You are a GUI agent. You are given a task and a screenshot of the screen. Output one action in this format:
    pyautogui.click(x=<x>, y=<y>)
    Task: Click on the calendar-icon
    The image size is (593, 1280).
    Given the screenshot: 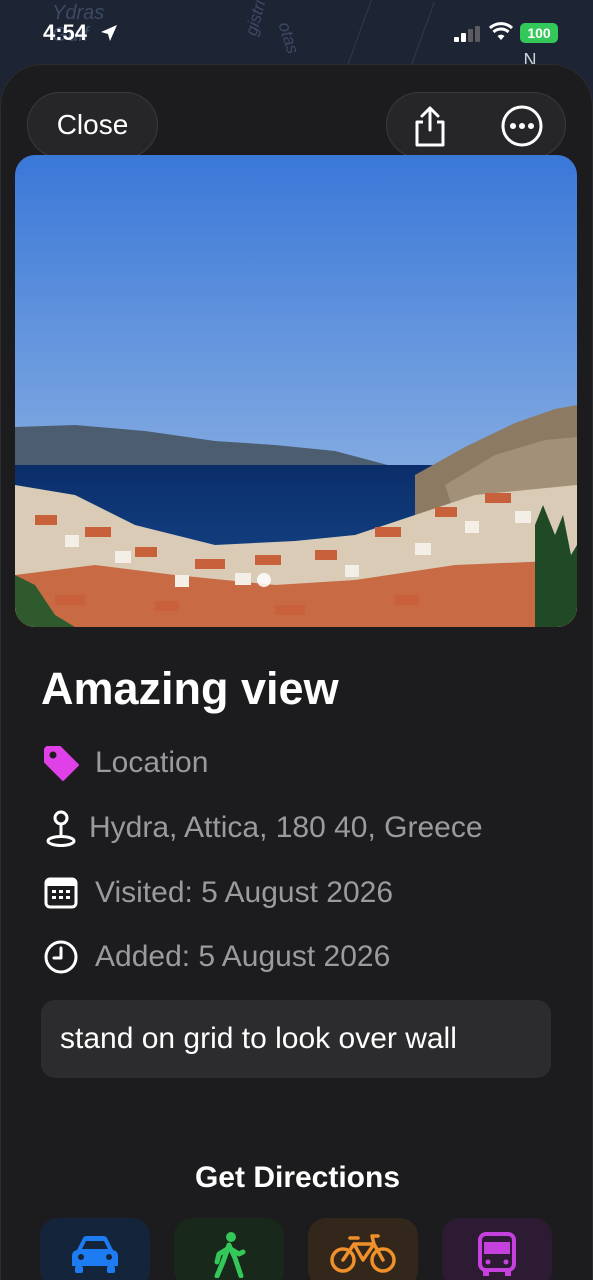 What is the action you would take?
    pyautogui.click(x=61, y=893)
    